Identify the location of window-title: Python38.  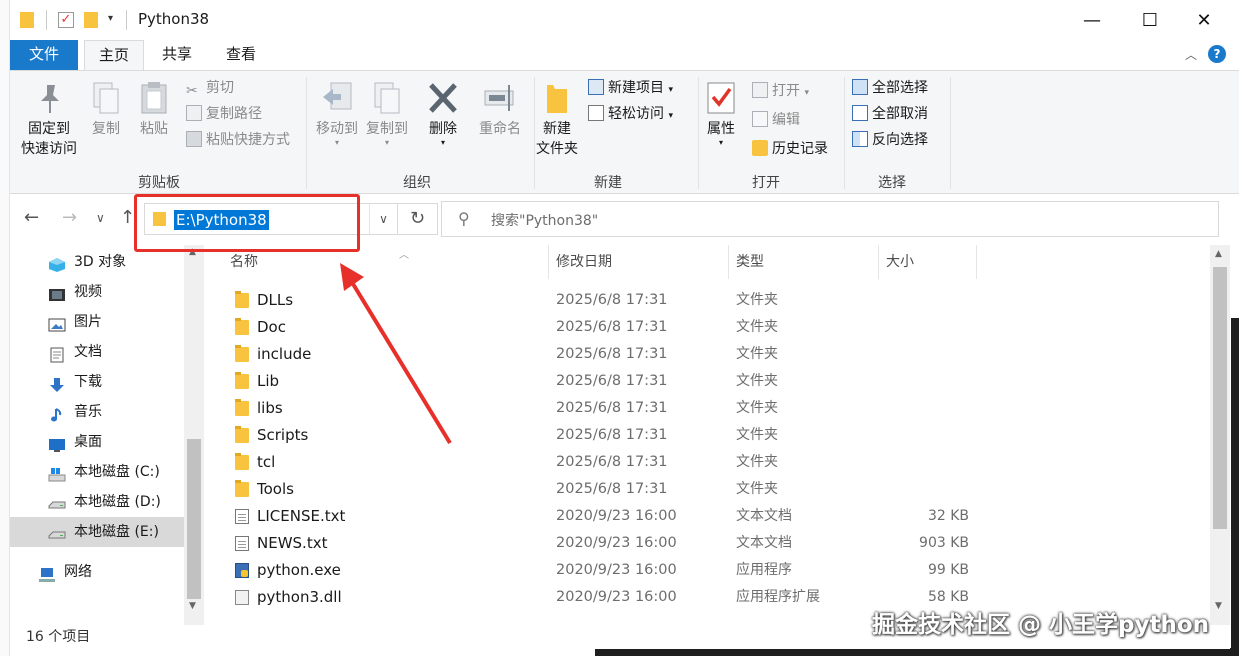
(174, 19).